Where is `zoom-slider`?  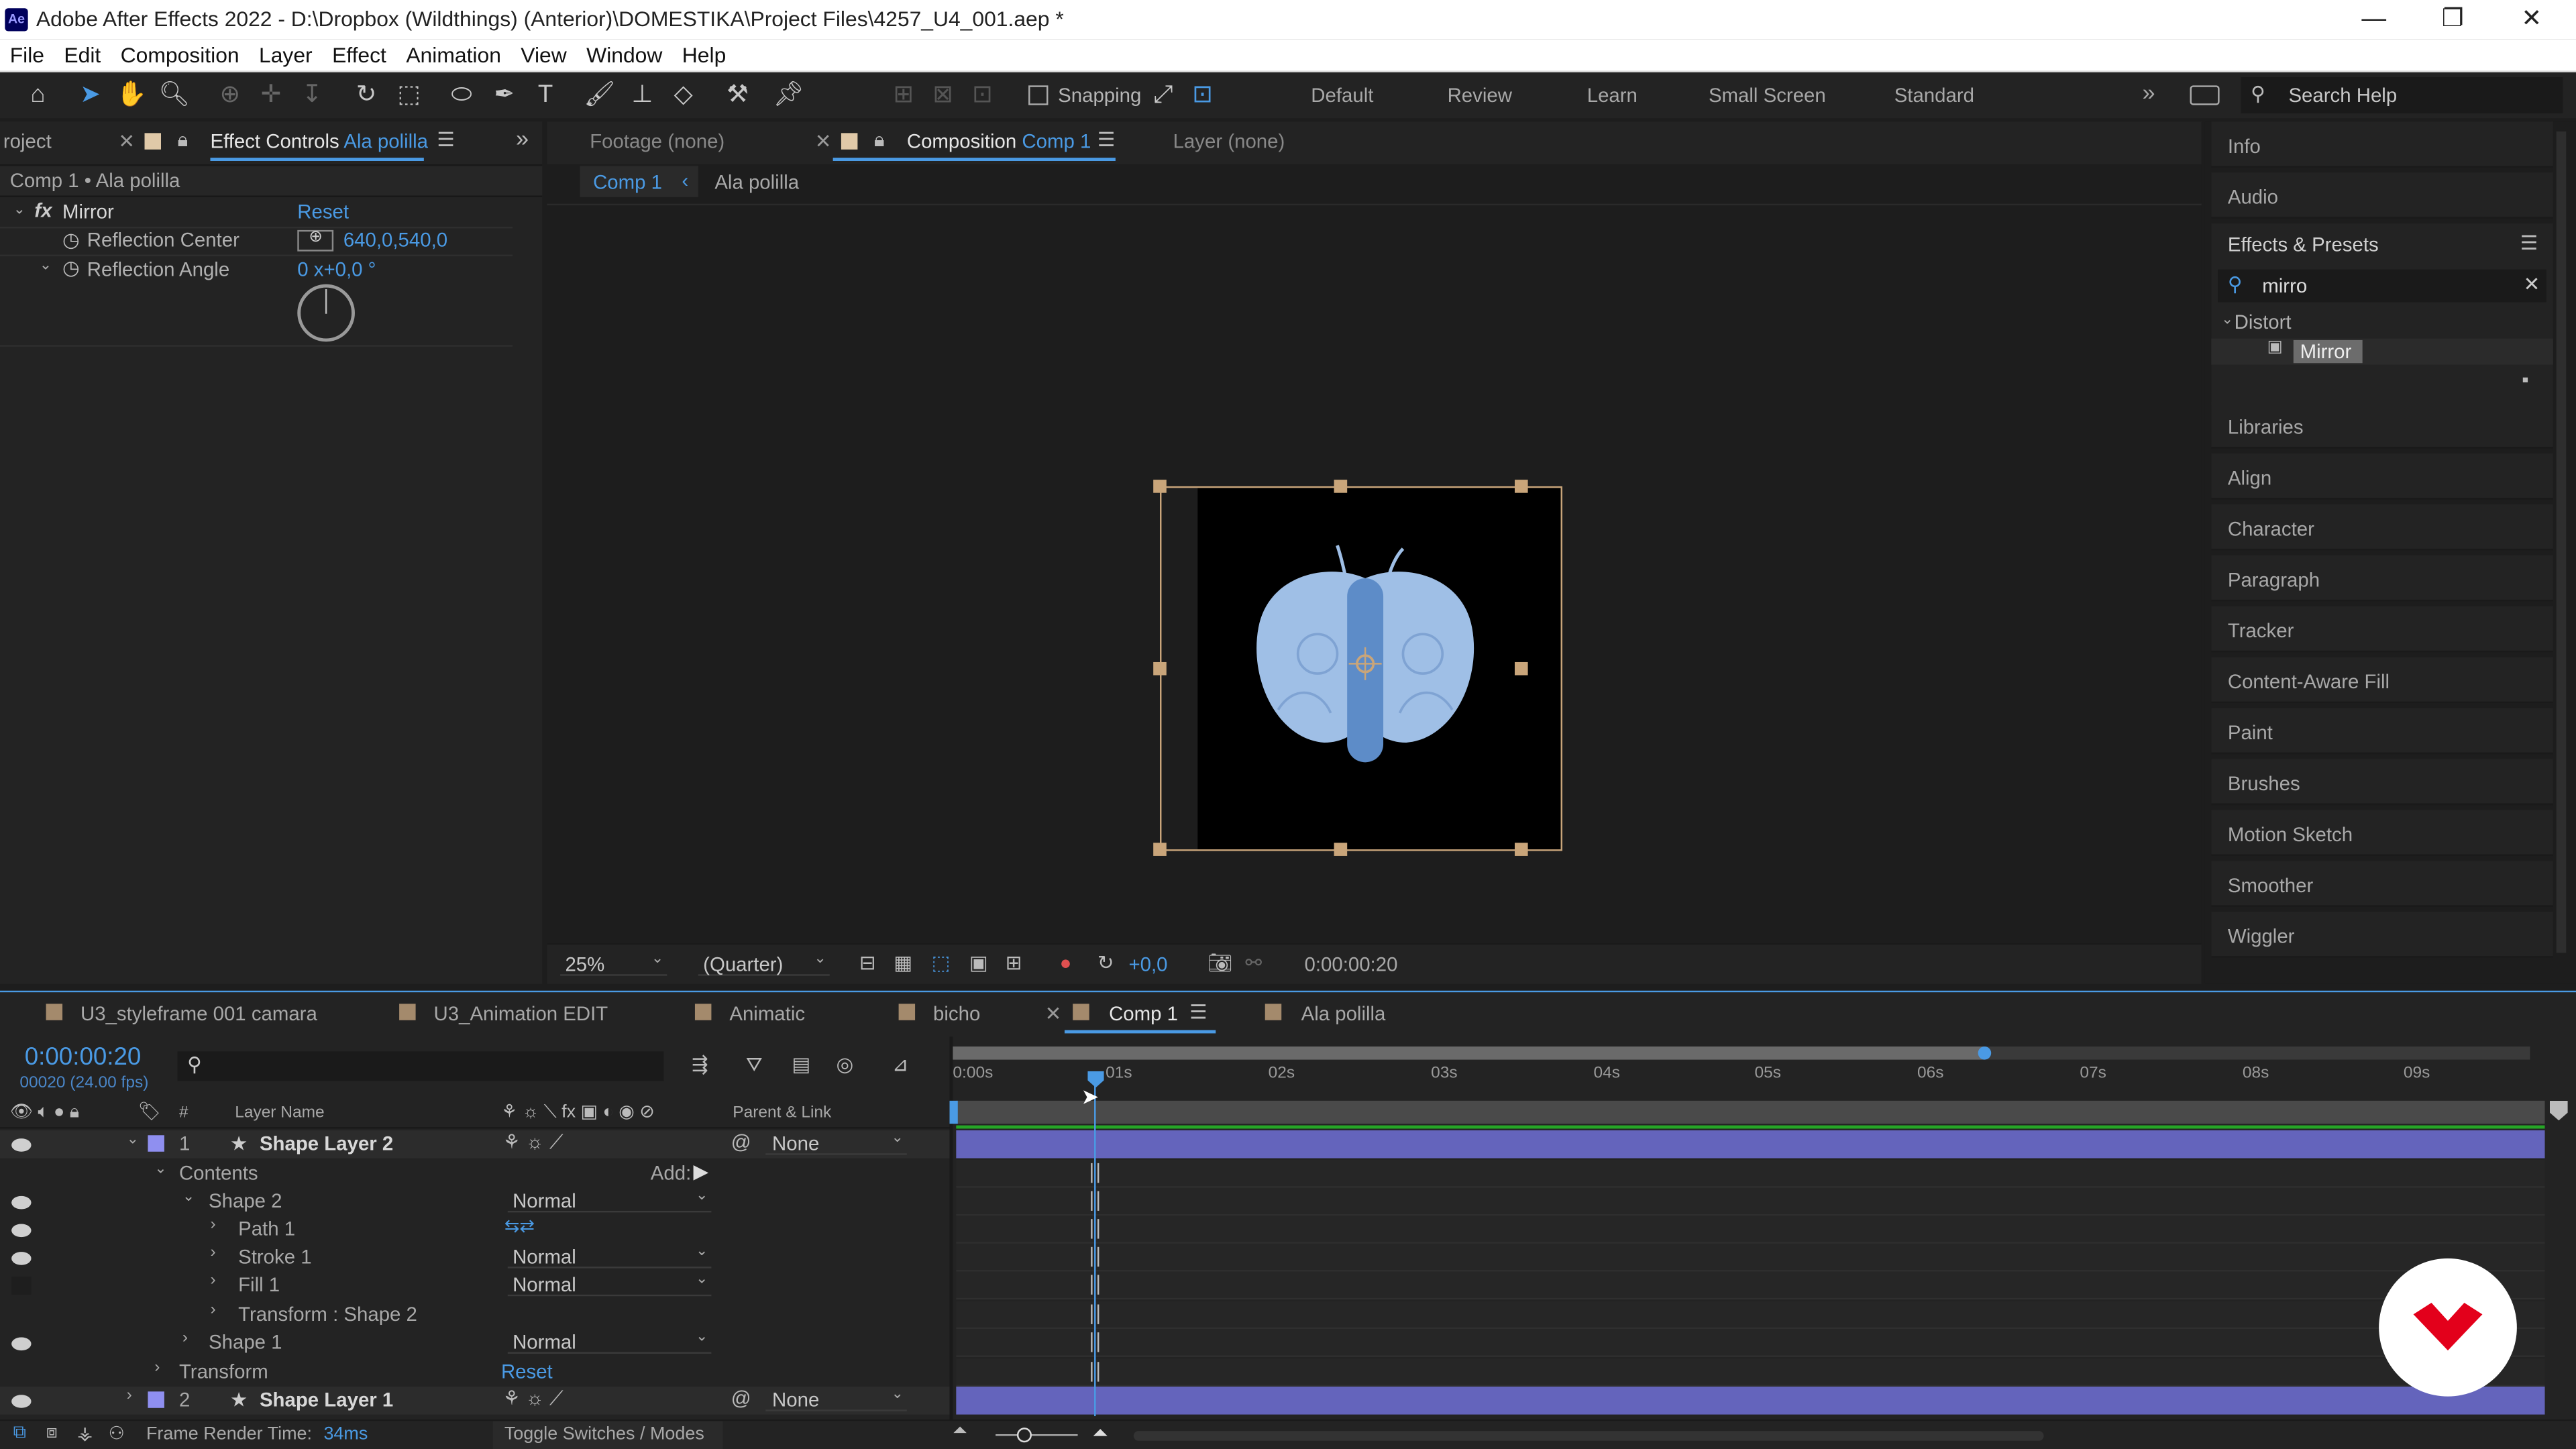 zoom-slider is located at coordinates (1037, 1435).